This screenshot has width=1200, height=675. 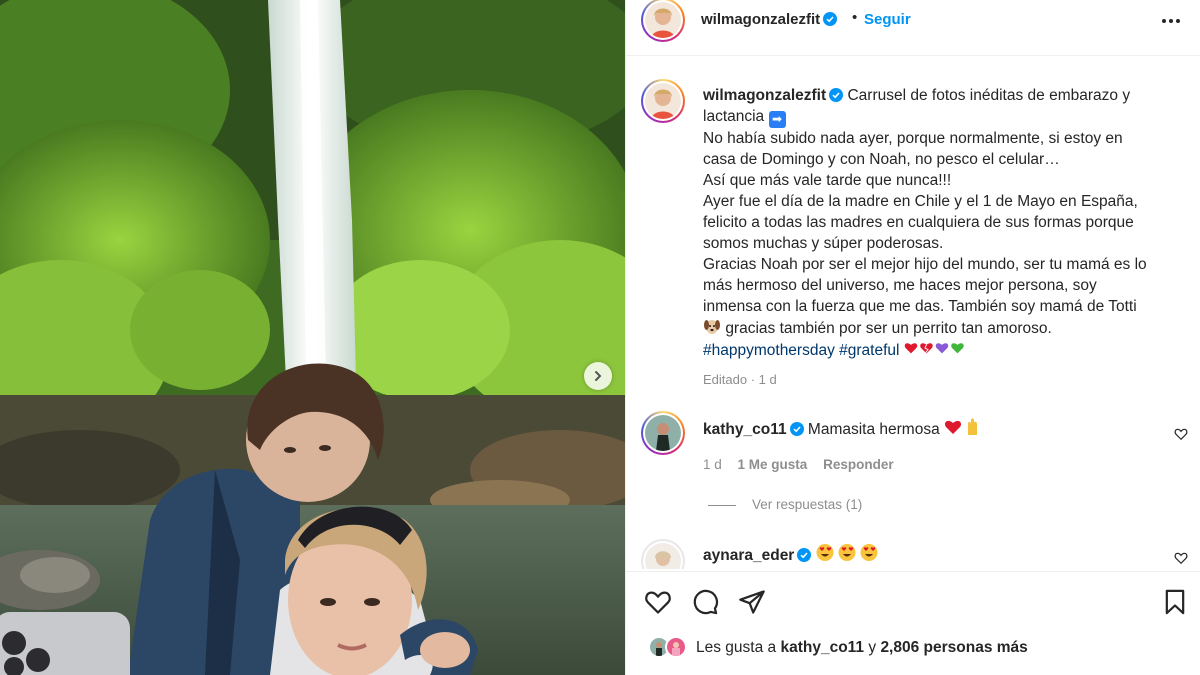 What do you see at coordinates (934, 348) in the screenshot?
I see `hearts-emoji-icon` at bounding box center [934, 348].